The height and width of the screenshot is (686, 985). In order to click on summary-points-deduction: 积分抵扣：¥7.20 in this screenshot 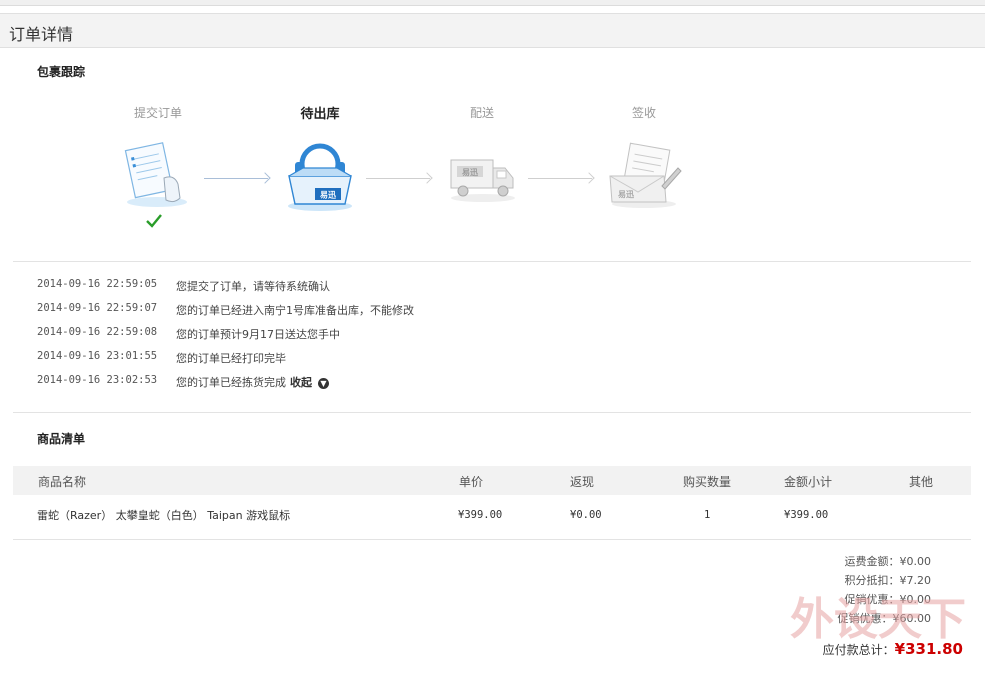, I will do `click(888, 580)`.